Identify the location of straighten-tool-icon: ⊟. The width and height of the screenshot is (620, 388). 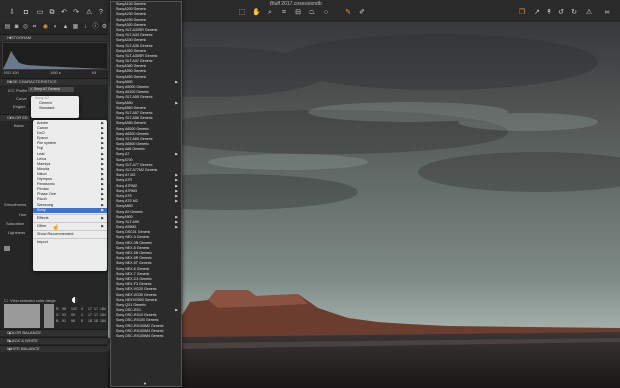
(298, 13).